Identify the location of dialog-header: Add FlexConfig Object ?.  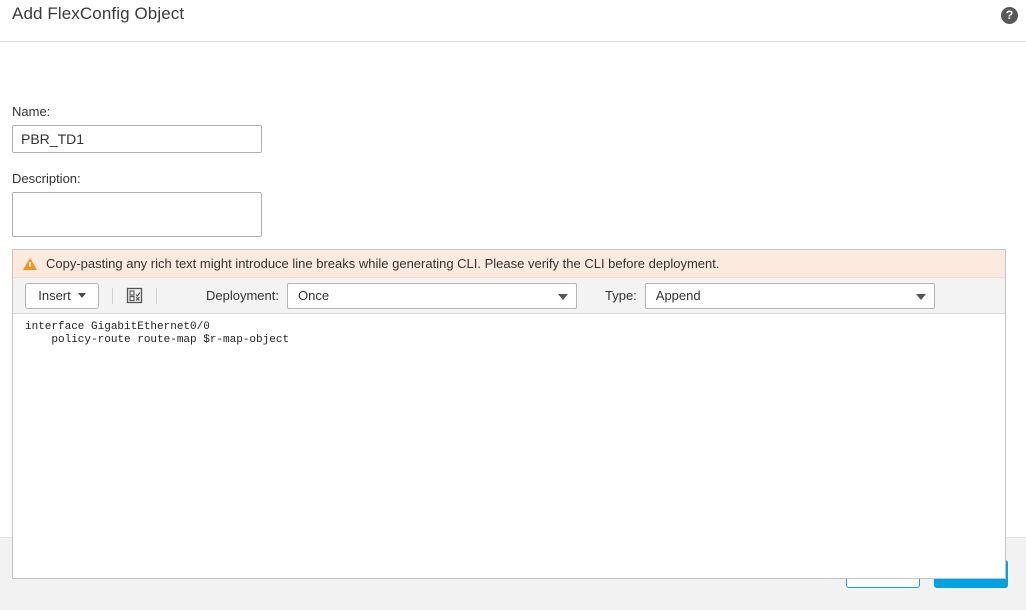
(513, 21).